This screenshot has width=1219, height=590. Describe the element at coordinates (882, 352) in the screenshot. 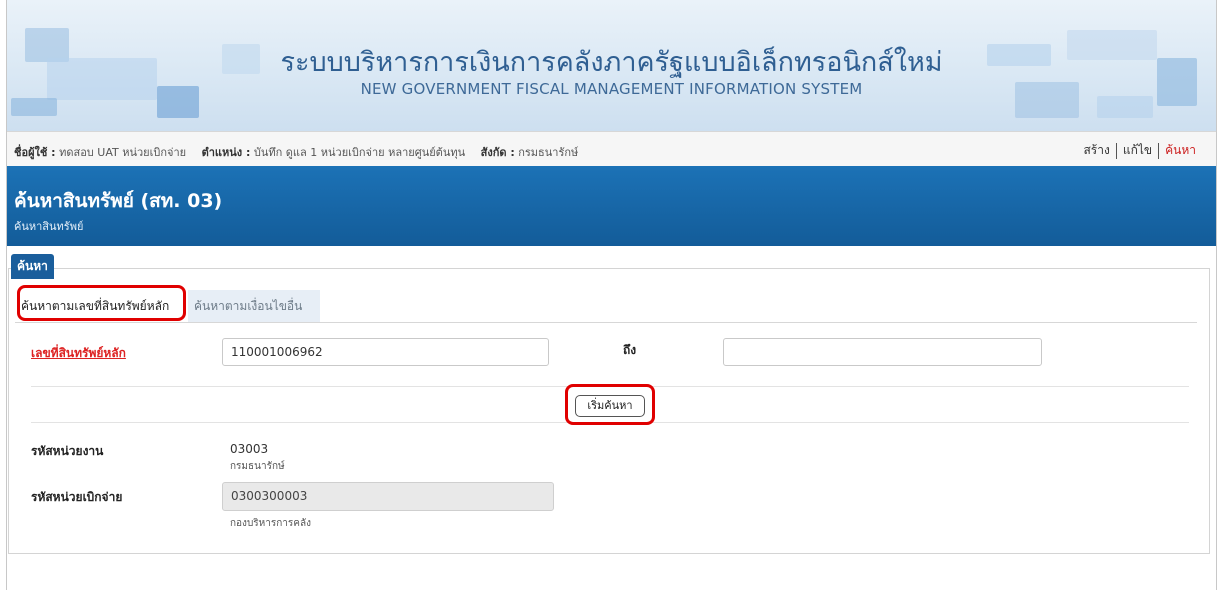

I see `asset-number-to-input` at that location.